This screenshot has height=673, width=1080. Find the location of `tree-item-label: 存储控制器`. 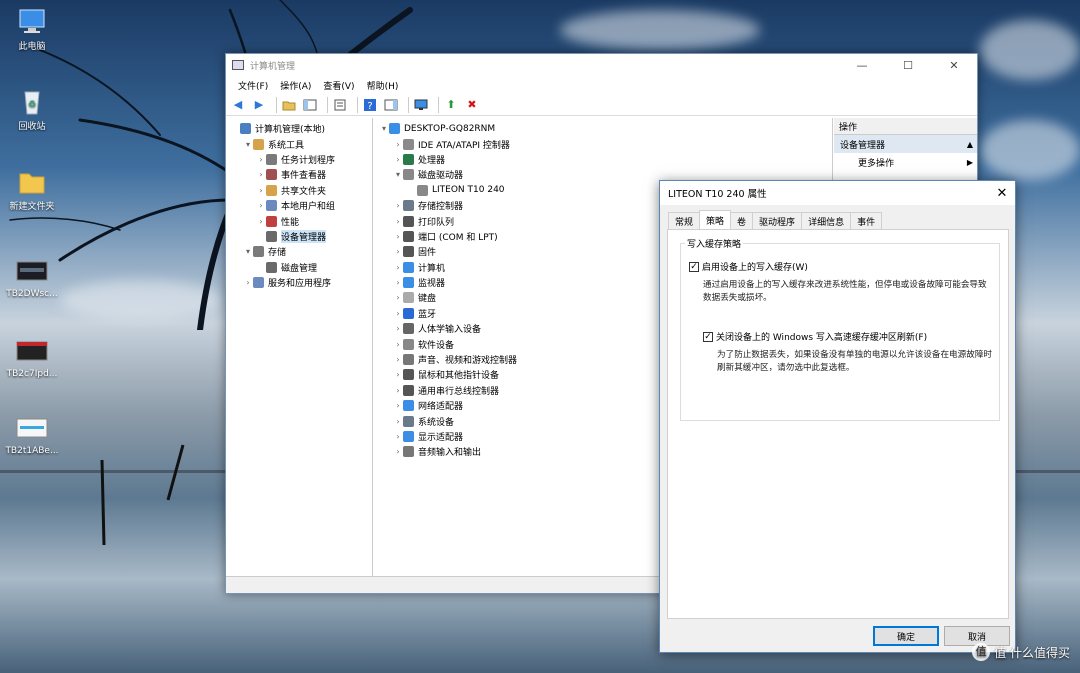

tree-item-label: 存储控制器 is located at coordinates (441, 207).